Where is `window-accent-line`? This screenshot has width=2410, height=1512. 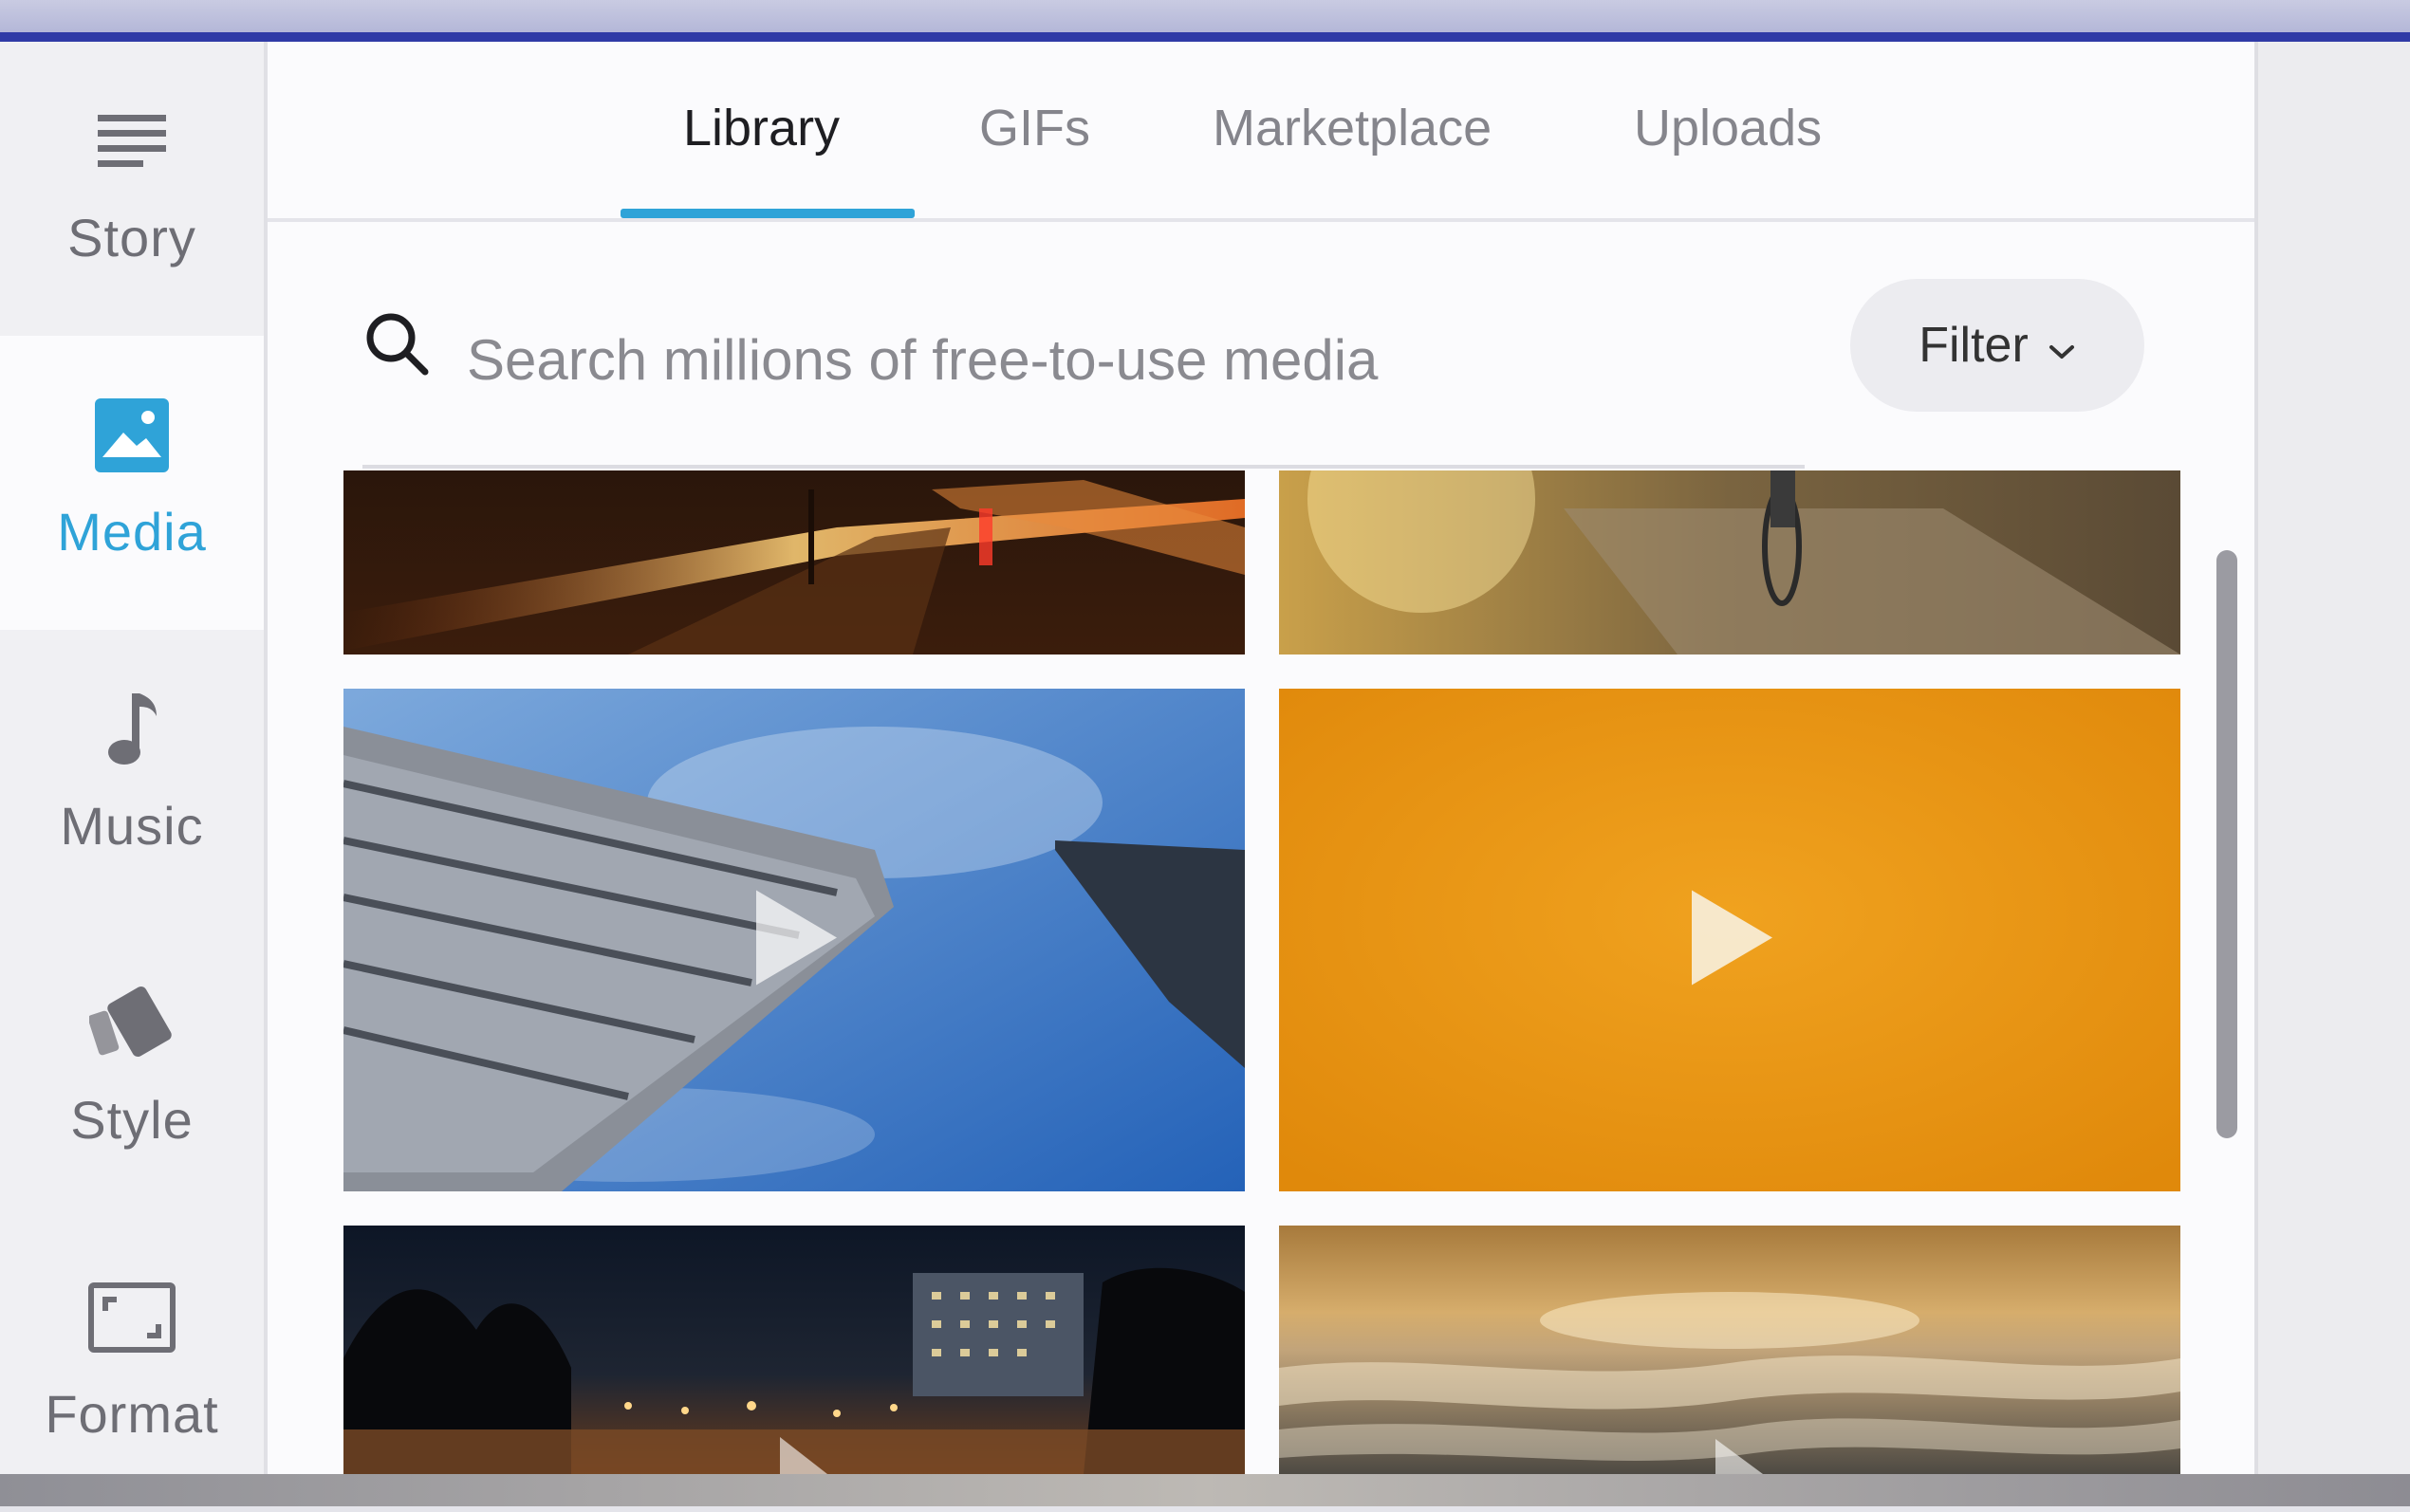
window-accent-line is located at coordinates (1205, 37).